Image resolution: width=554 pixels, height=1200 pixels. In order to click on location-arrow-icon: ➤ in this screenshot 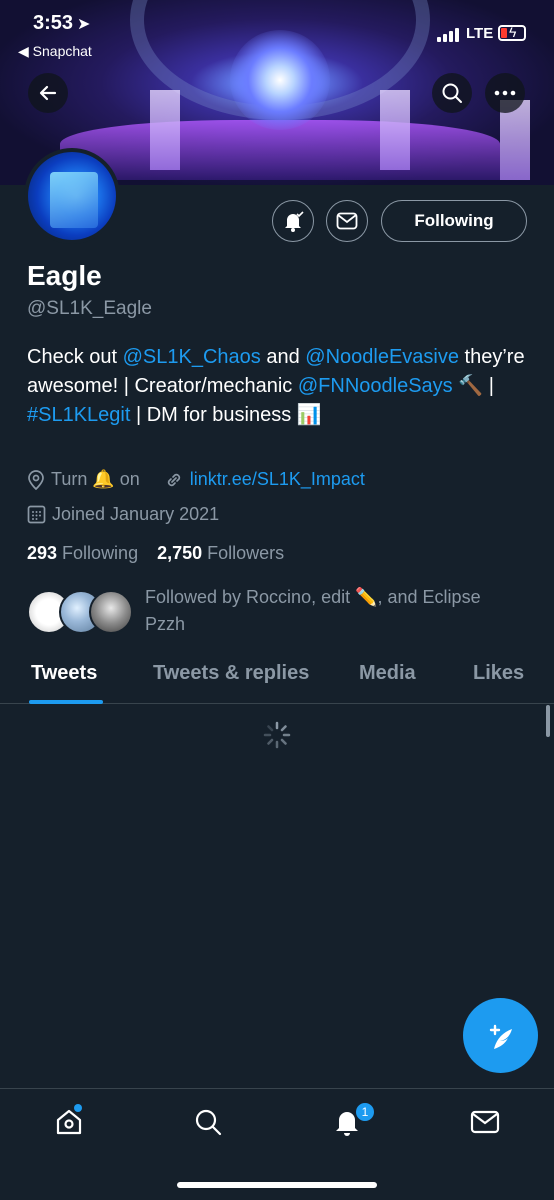, I will do `click(84, 24)`.